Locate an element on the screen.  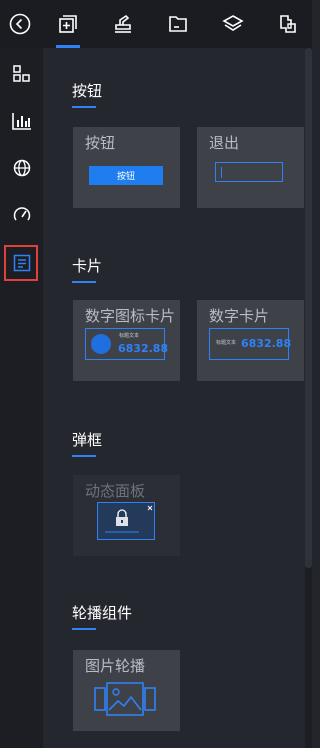
tab-folder is located at coordinates (178, 24).